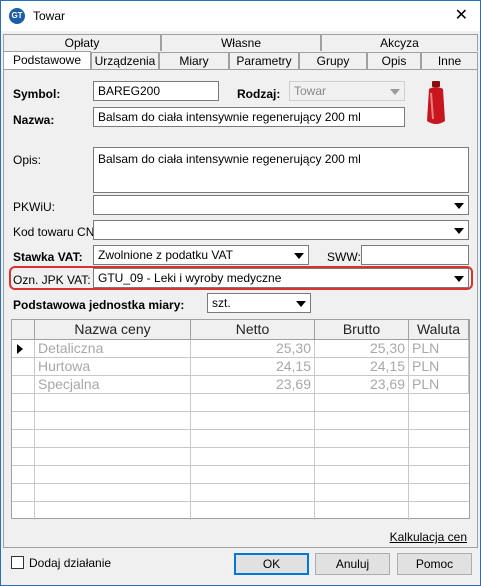 This screenshot has height=586, width=481. I want to click on row-header-corner, so click(23, 330).